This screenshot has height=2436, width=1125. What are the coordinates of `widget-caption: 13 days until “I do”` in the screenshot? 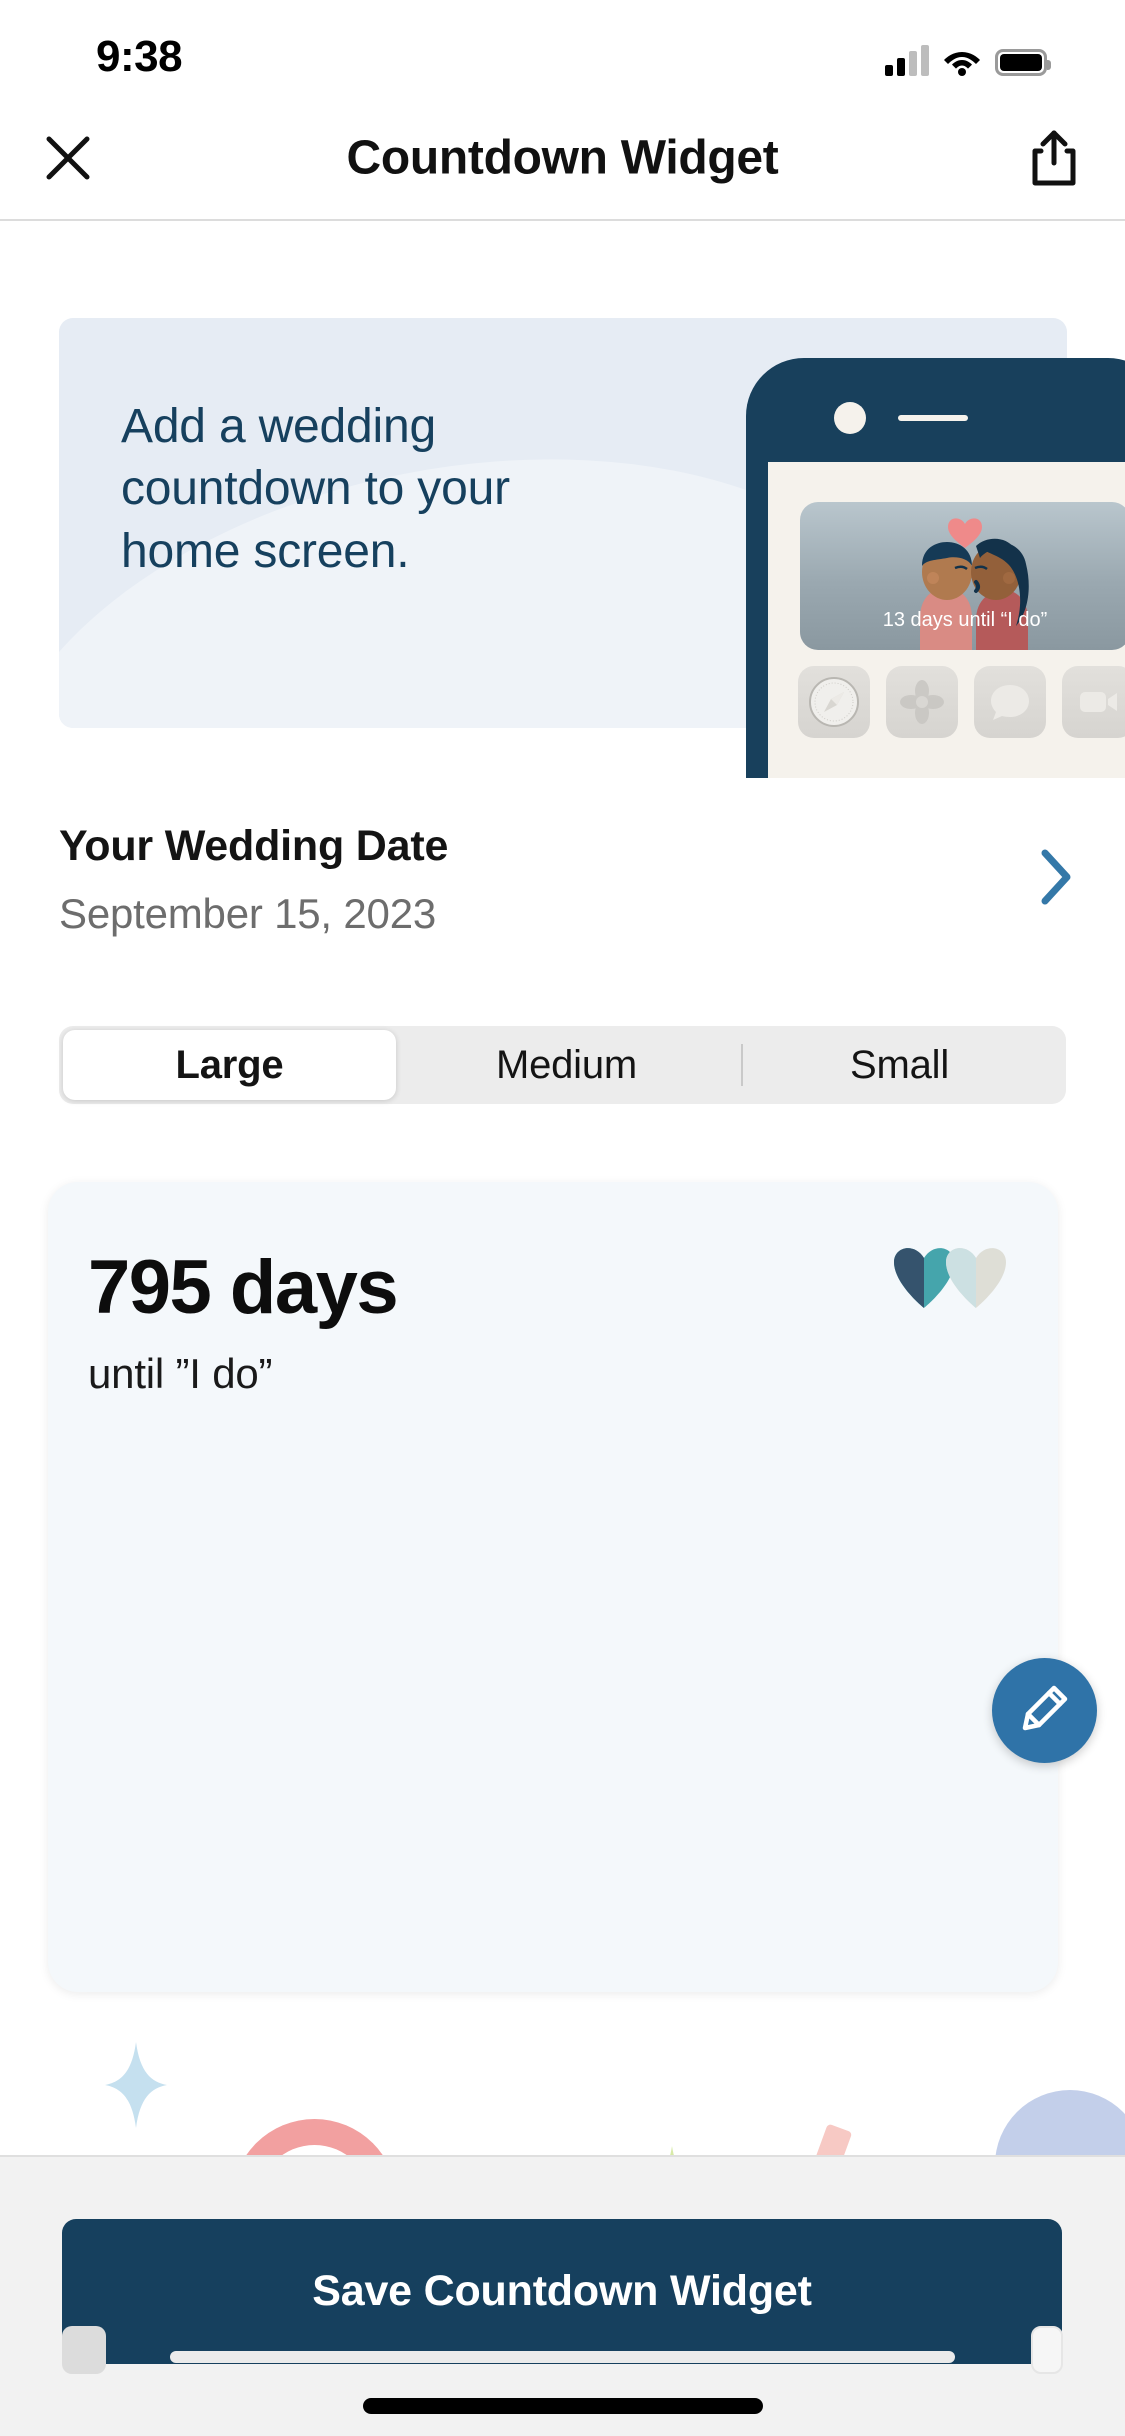 It's located at (965, 620).